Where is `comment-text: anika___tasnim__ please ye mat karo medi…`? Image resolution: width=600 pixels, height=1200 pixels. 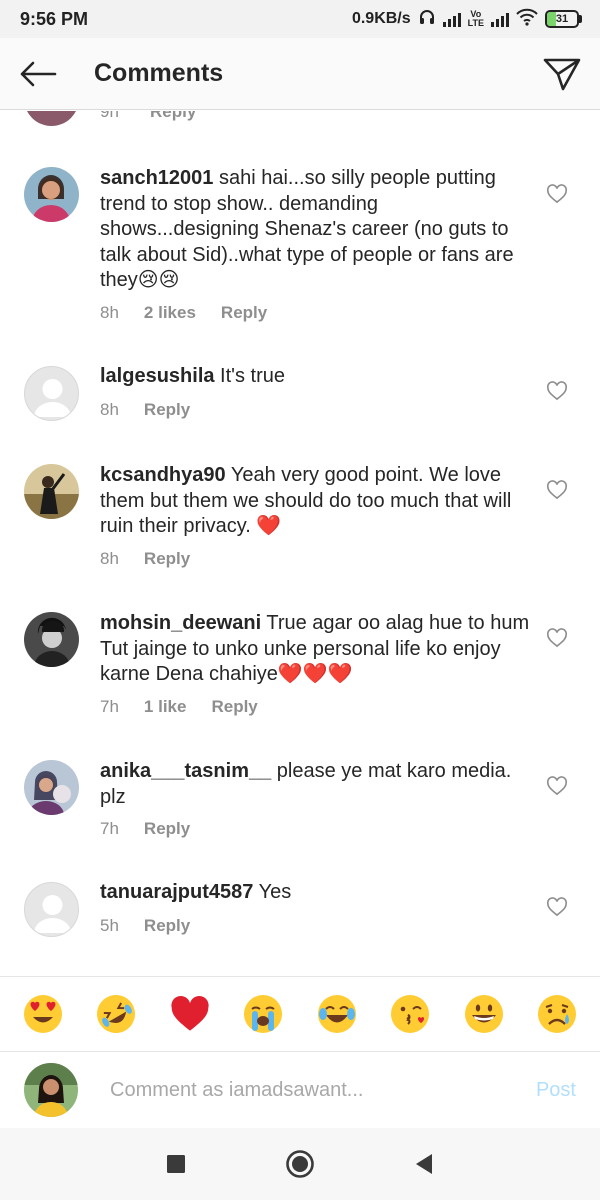
comment-text: anika___tasnim__ please ye mat karo medi… is located at coordinates (316, 784).